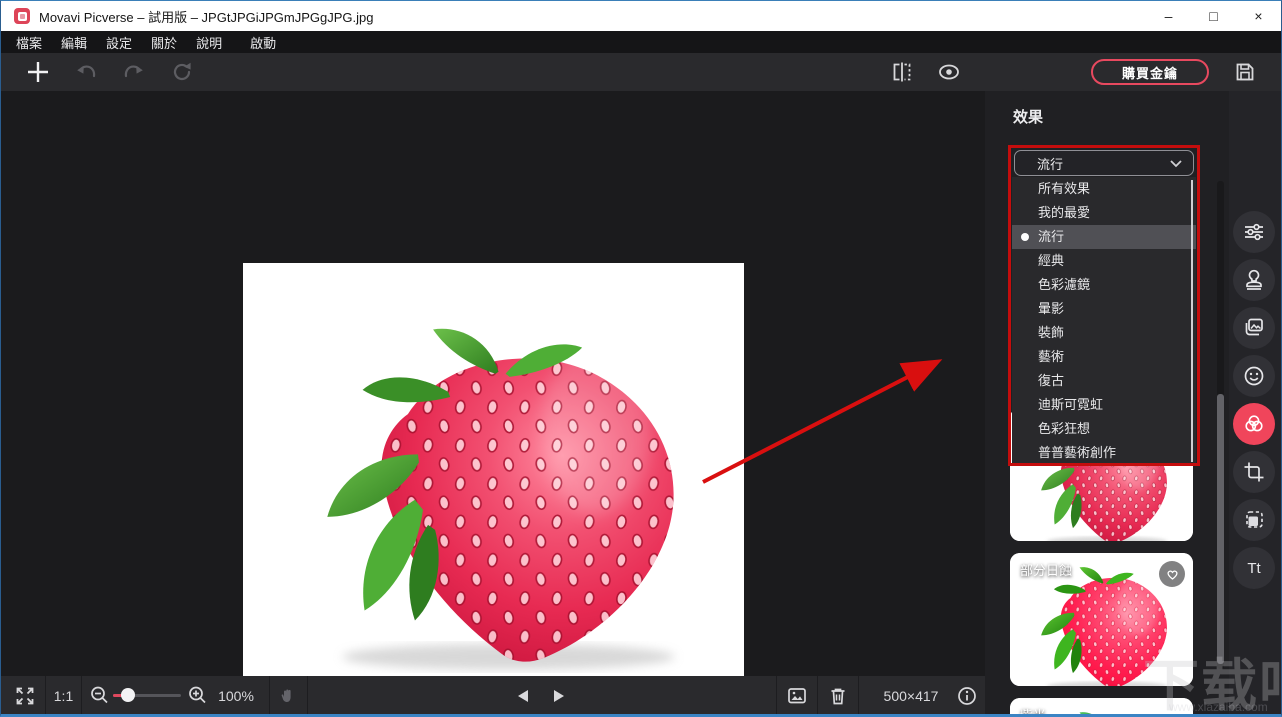 The width and height of the screenshot is (1282, 717). I want to click on effect-thumbnail-label: 部分日蝕, so click(1046, 570).